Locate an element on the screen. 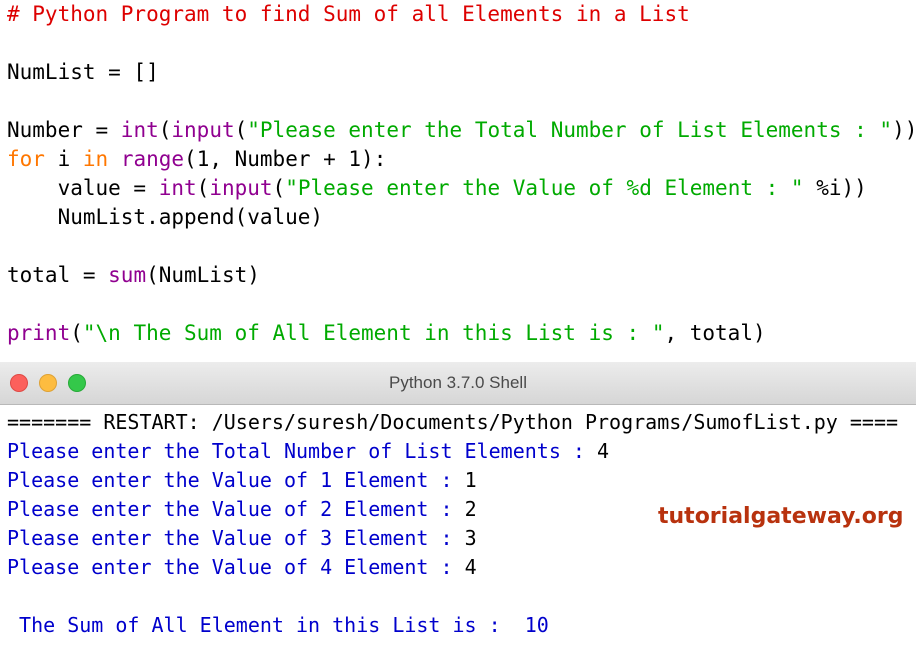 Image resolution: width=916 pixels, height=645 pixels. code-text: Number = is located at coordinates (64, 130).